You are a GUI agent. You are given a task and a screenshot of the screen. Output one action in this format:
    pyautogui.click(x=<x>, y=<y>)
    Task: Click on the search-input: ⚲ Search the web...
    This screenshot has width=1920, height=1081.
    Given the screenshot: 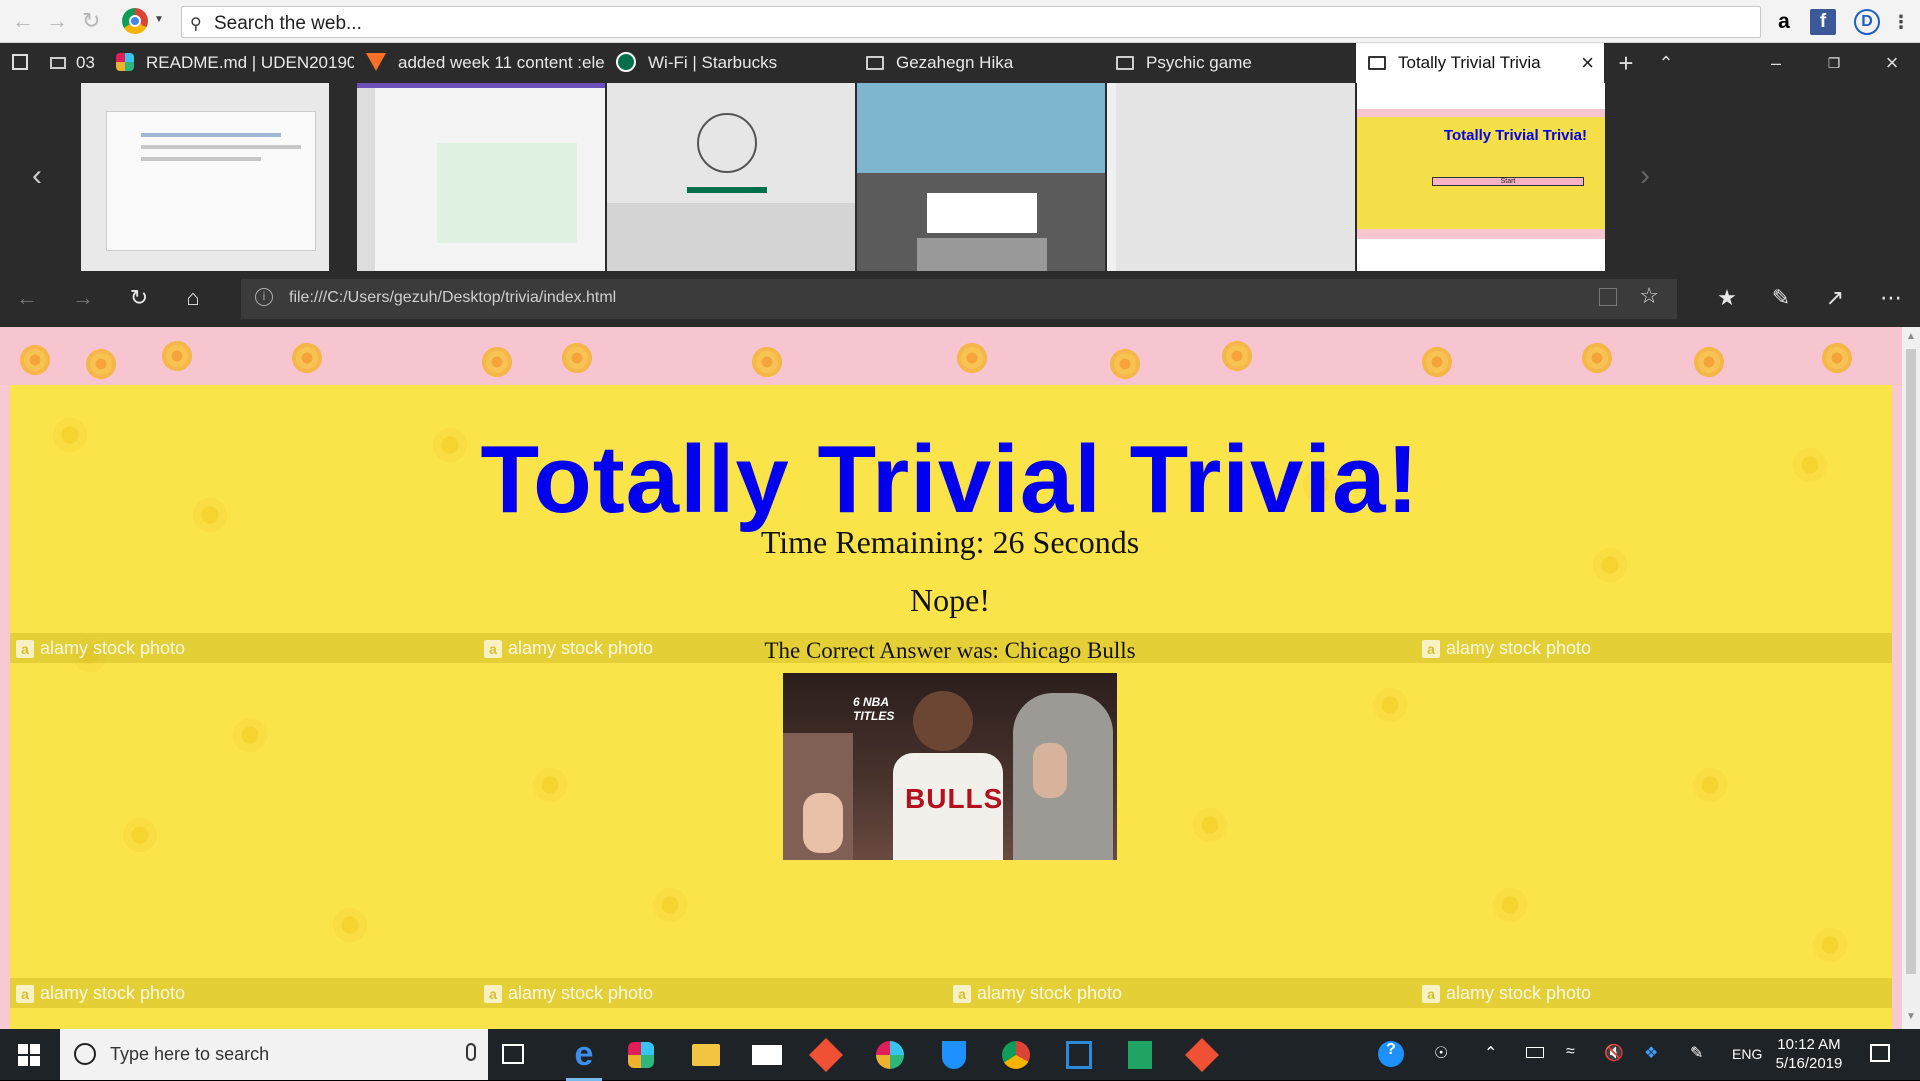 What is the action you would take?
    pyautogui.click(x=971, y=22)
    